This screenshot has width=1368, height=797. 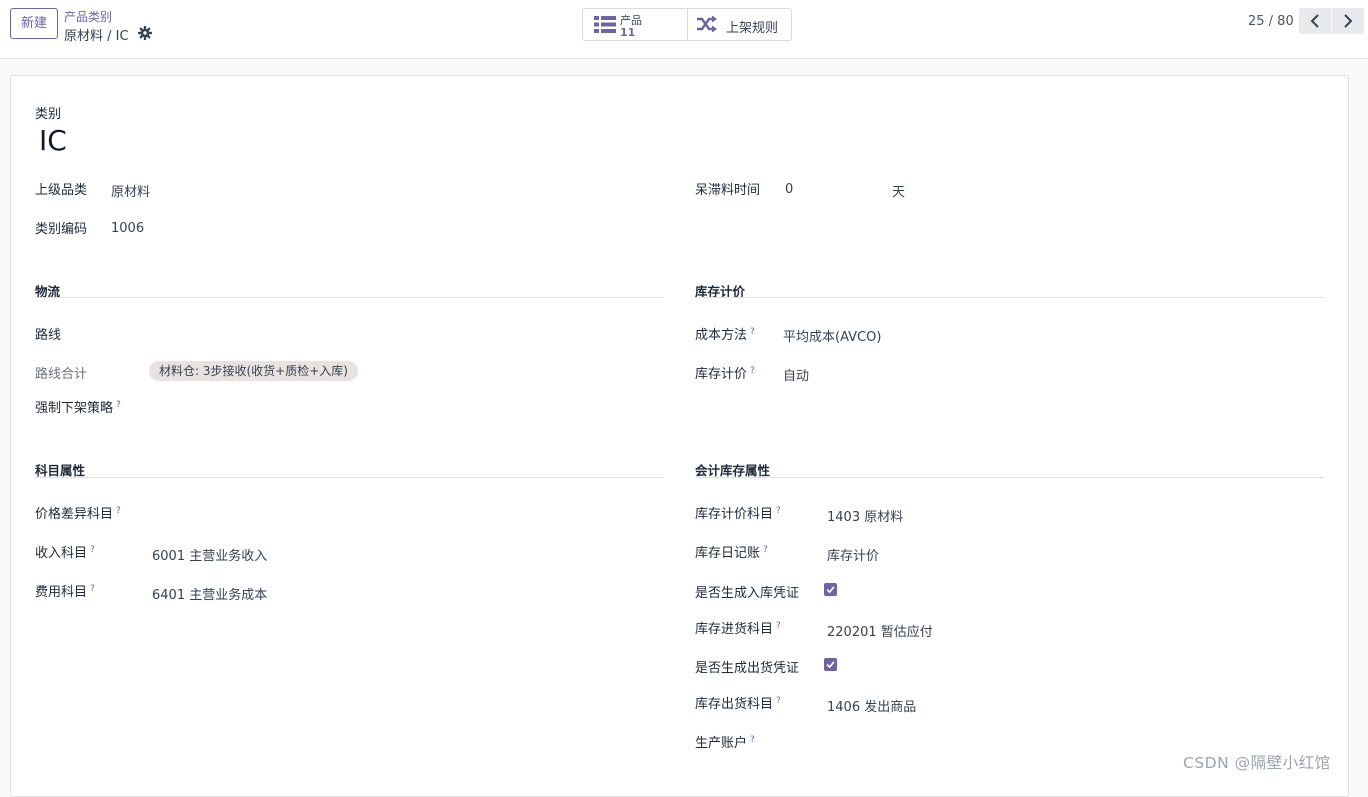 What do you see at coordinates (721, 335) in the screenshot?
I see `cost-method-label-text: 成本方法` at bounding box center [721, 335].